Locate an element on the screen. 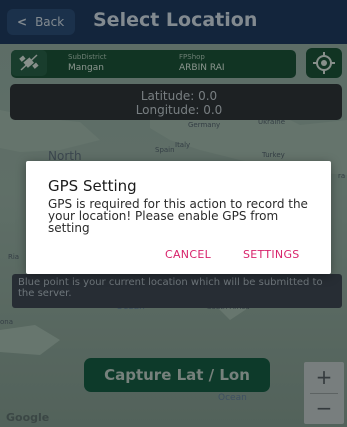 The image size is (347, 427). cancel-button: CANCEL is located at coordinates (188, 254).